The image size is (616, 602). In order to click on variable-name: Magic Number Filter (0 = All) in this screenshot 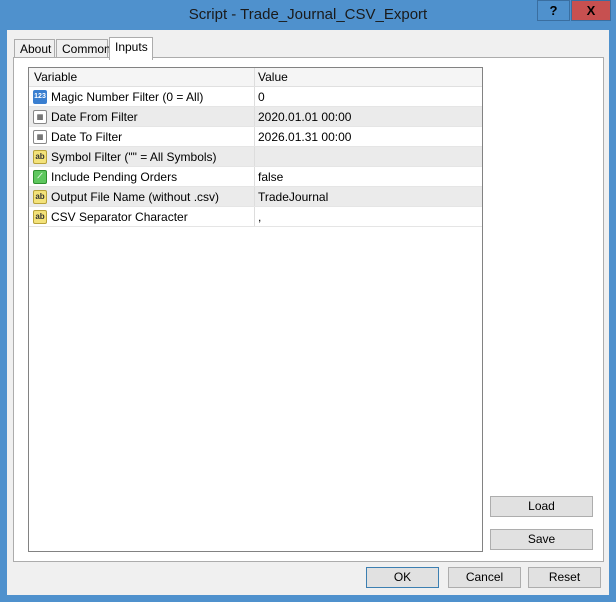, I will do `click(127, 96)`.